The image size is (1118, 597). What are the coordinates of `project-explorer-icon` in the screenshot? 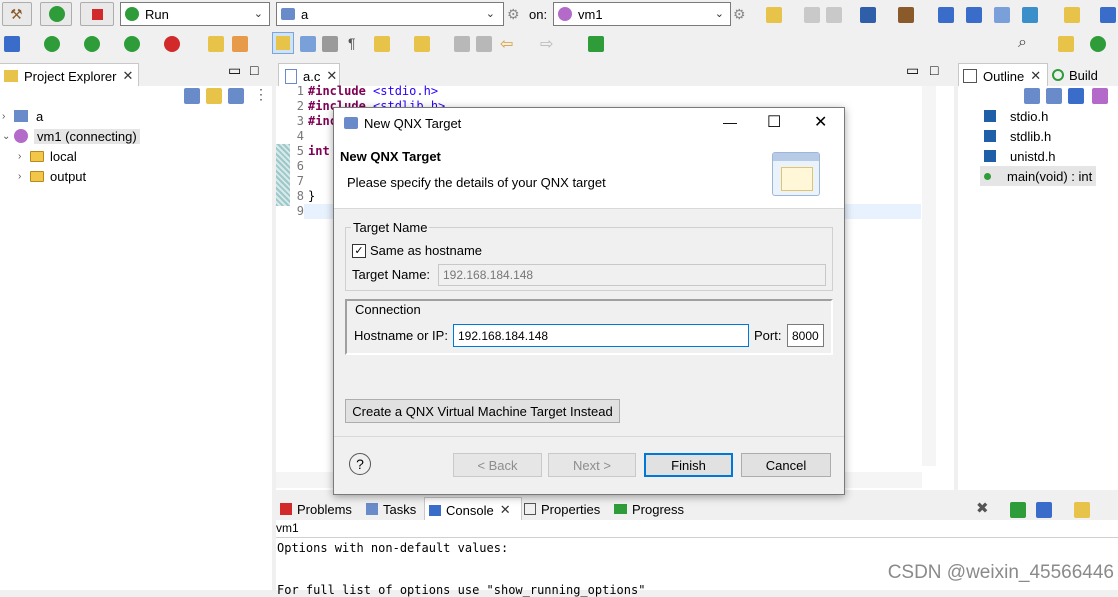 It's located at (11, 76).